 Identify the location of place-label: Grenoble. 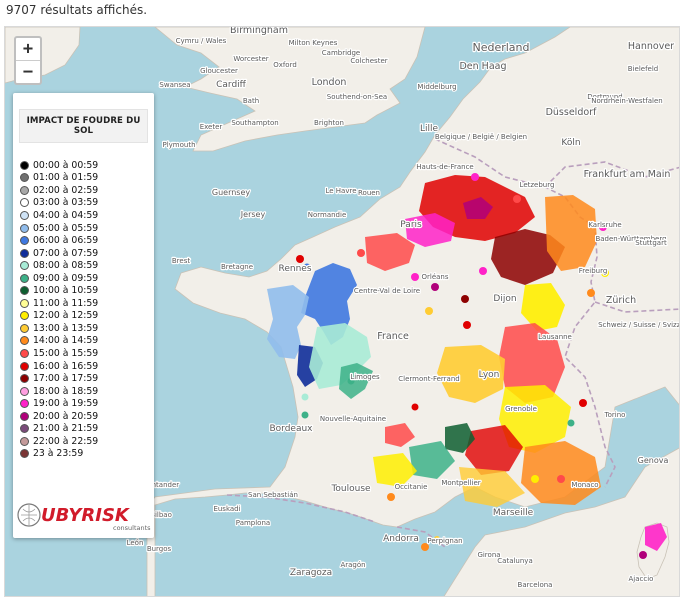
(521, 409).